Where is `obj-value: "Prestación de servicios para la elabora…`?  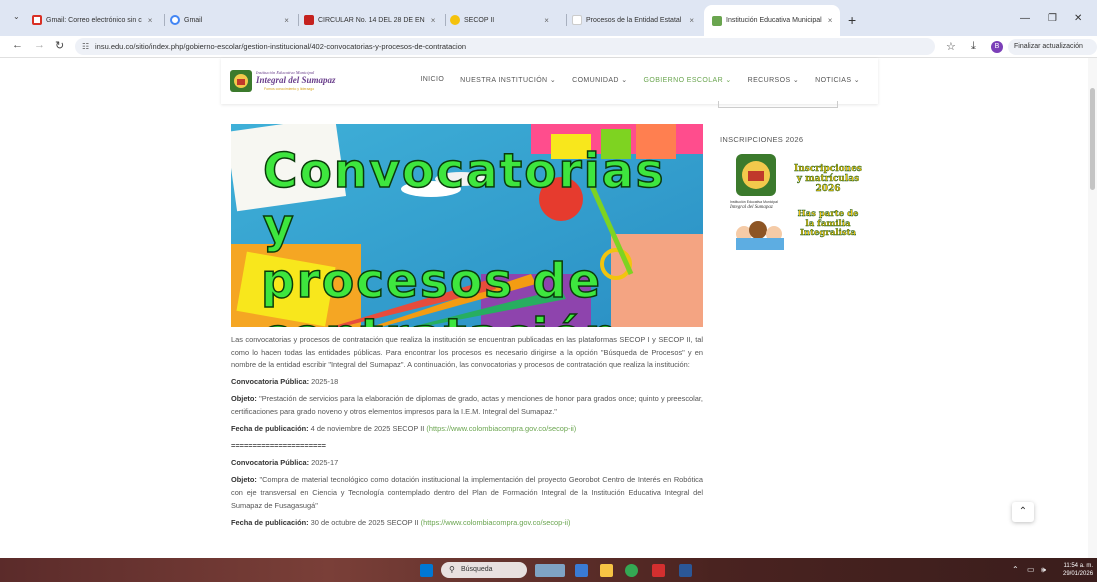 obj-value: "Prestación de servicios para la elabora… is located at coordinates (467, 405).